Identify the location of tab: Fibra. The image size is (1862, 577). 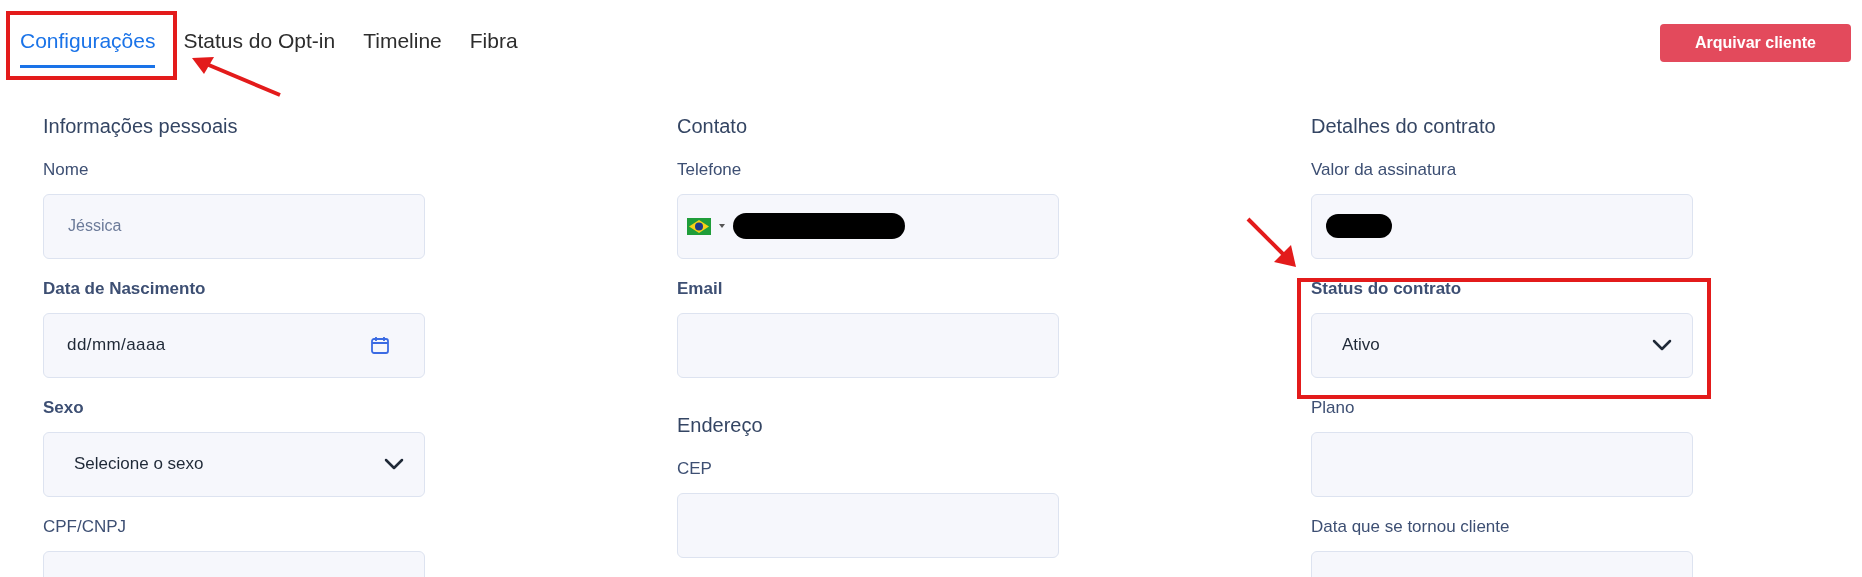
(493, 46).